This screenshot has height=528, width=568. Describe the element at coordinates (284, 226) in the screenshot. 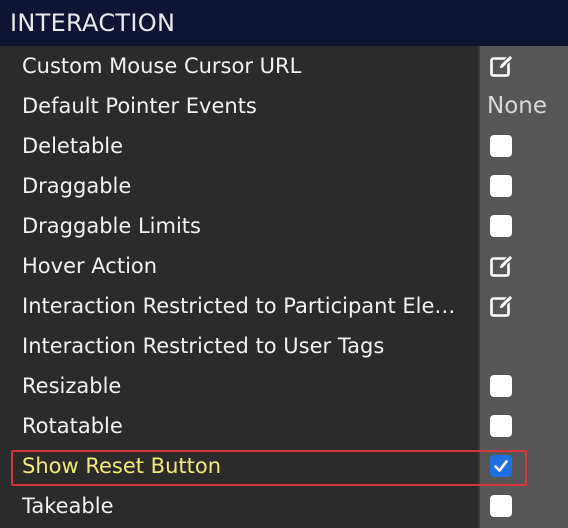

I see `property-row-draggable-limits: Draggable Limits` at that location.